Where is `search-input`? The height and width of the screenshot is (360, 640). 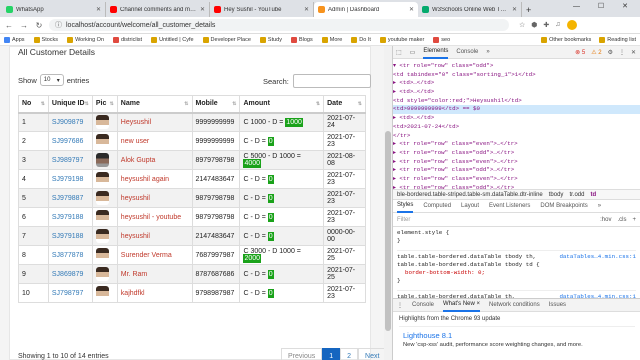 search-input is located at coordinates (331, 81).